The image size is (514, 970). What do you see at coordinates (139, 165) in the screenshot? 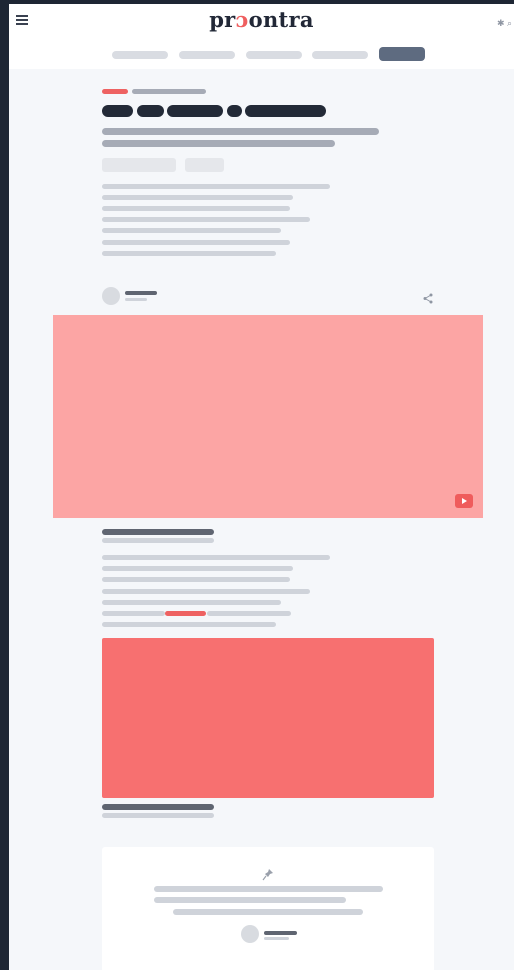
I see `meta-badge-date` at bounding box center [139, 165].